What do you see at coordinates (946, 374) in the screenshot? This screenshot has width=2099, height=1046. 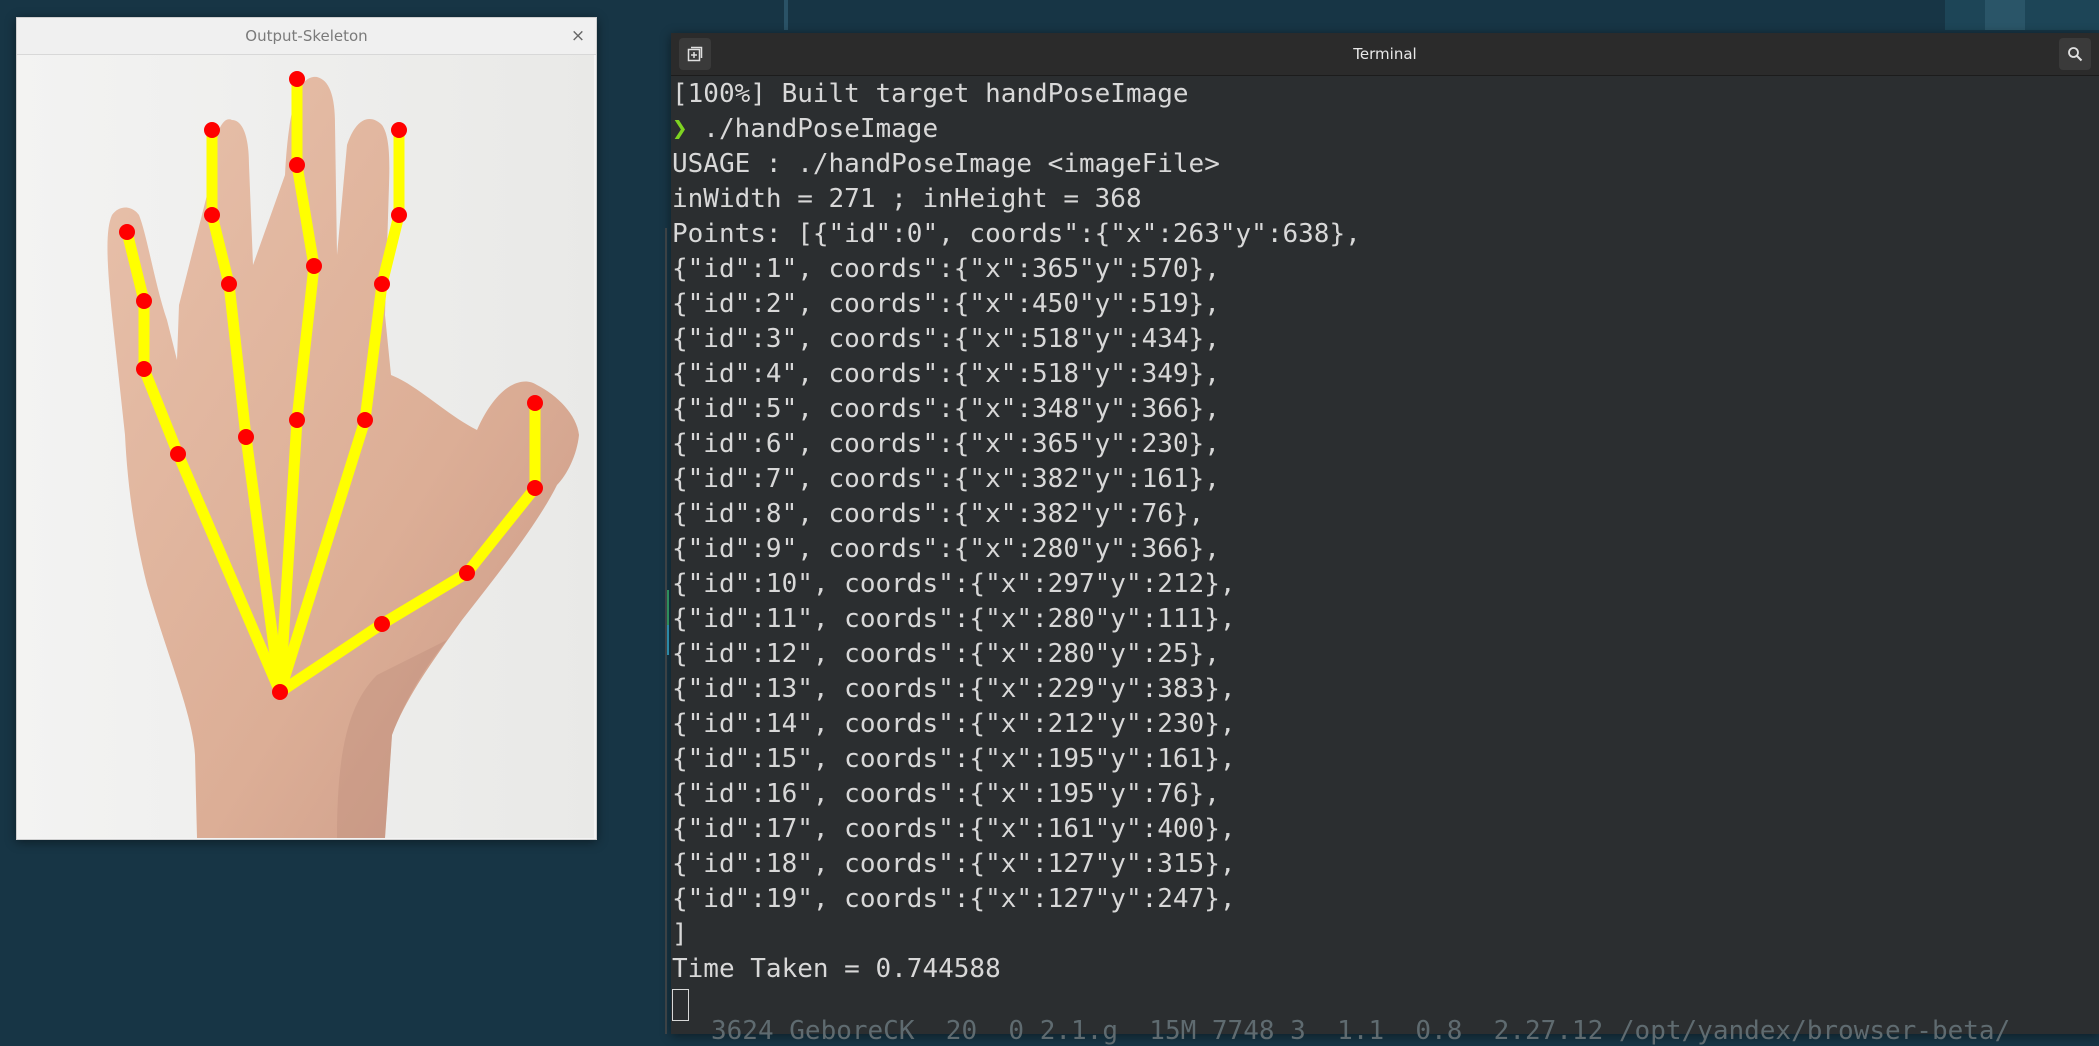 I see `terminal-line-text: {"id":4", coords":{"x":518"y":349},` at bounding box center [946, 374].